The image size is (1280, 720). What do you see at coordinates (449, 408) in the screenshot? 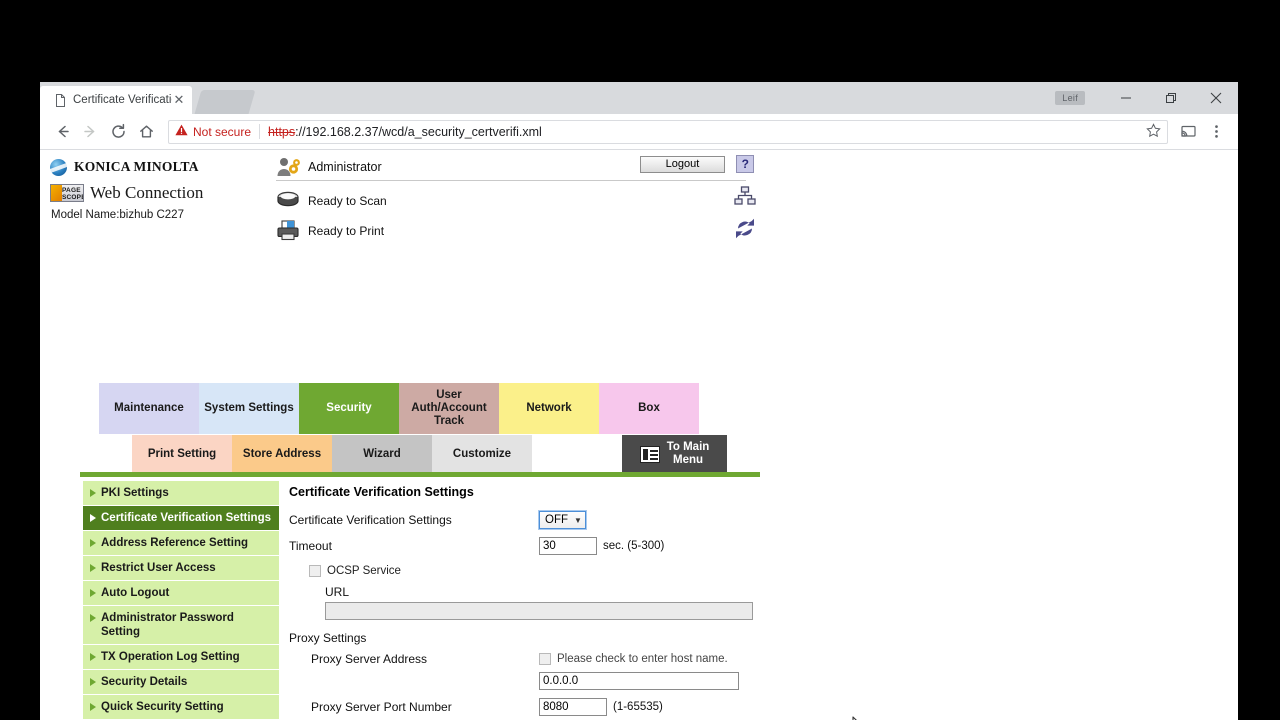
I see `tab-user-auth-account-track: User Auth/Account Track` at bounding box center [449, 408].